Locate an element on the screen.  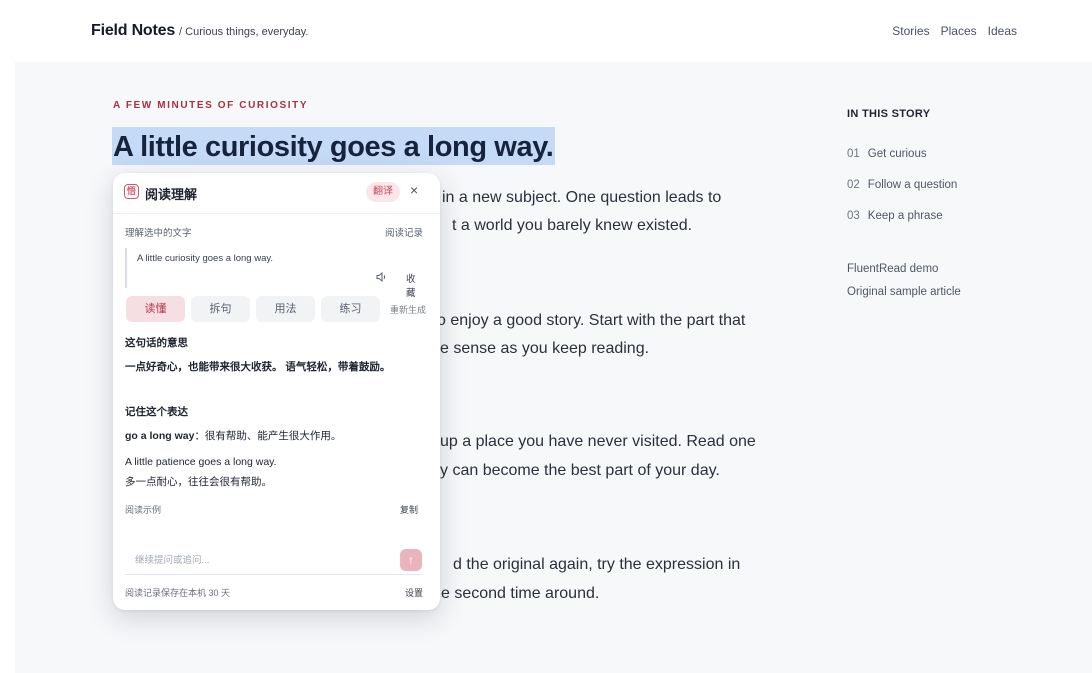
article-eyebrow: A FEW MINUTES OF CURIOSITY is located at coordinates (211, 105).